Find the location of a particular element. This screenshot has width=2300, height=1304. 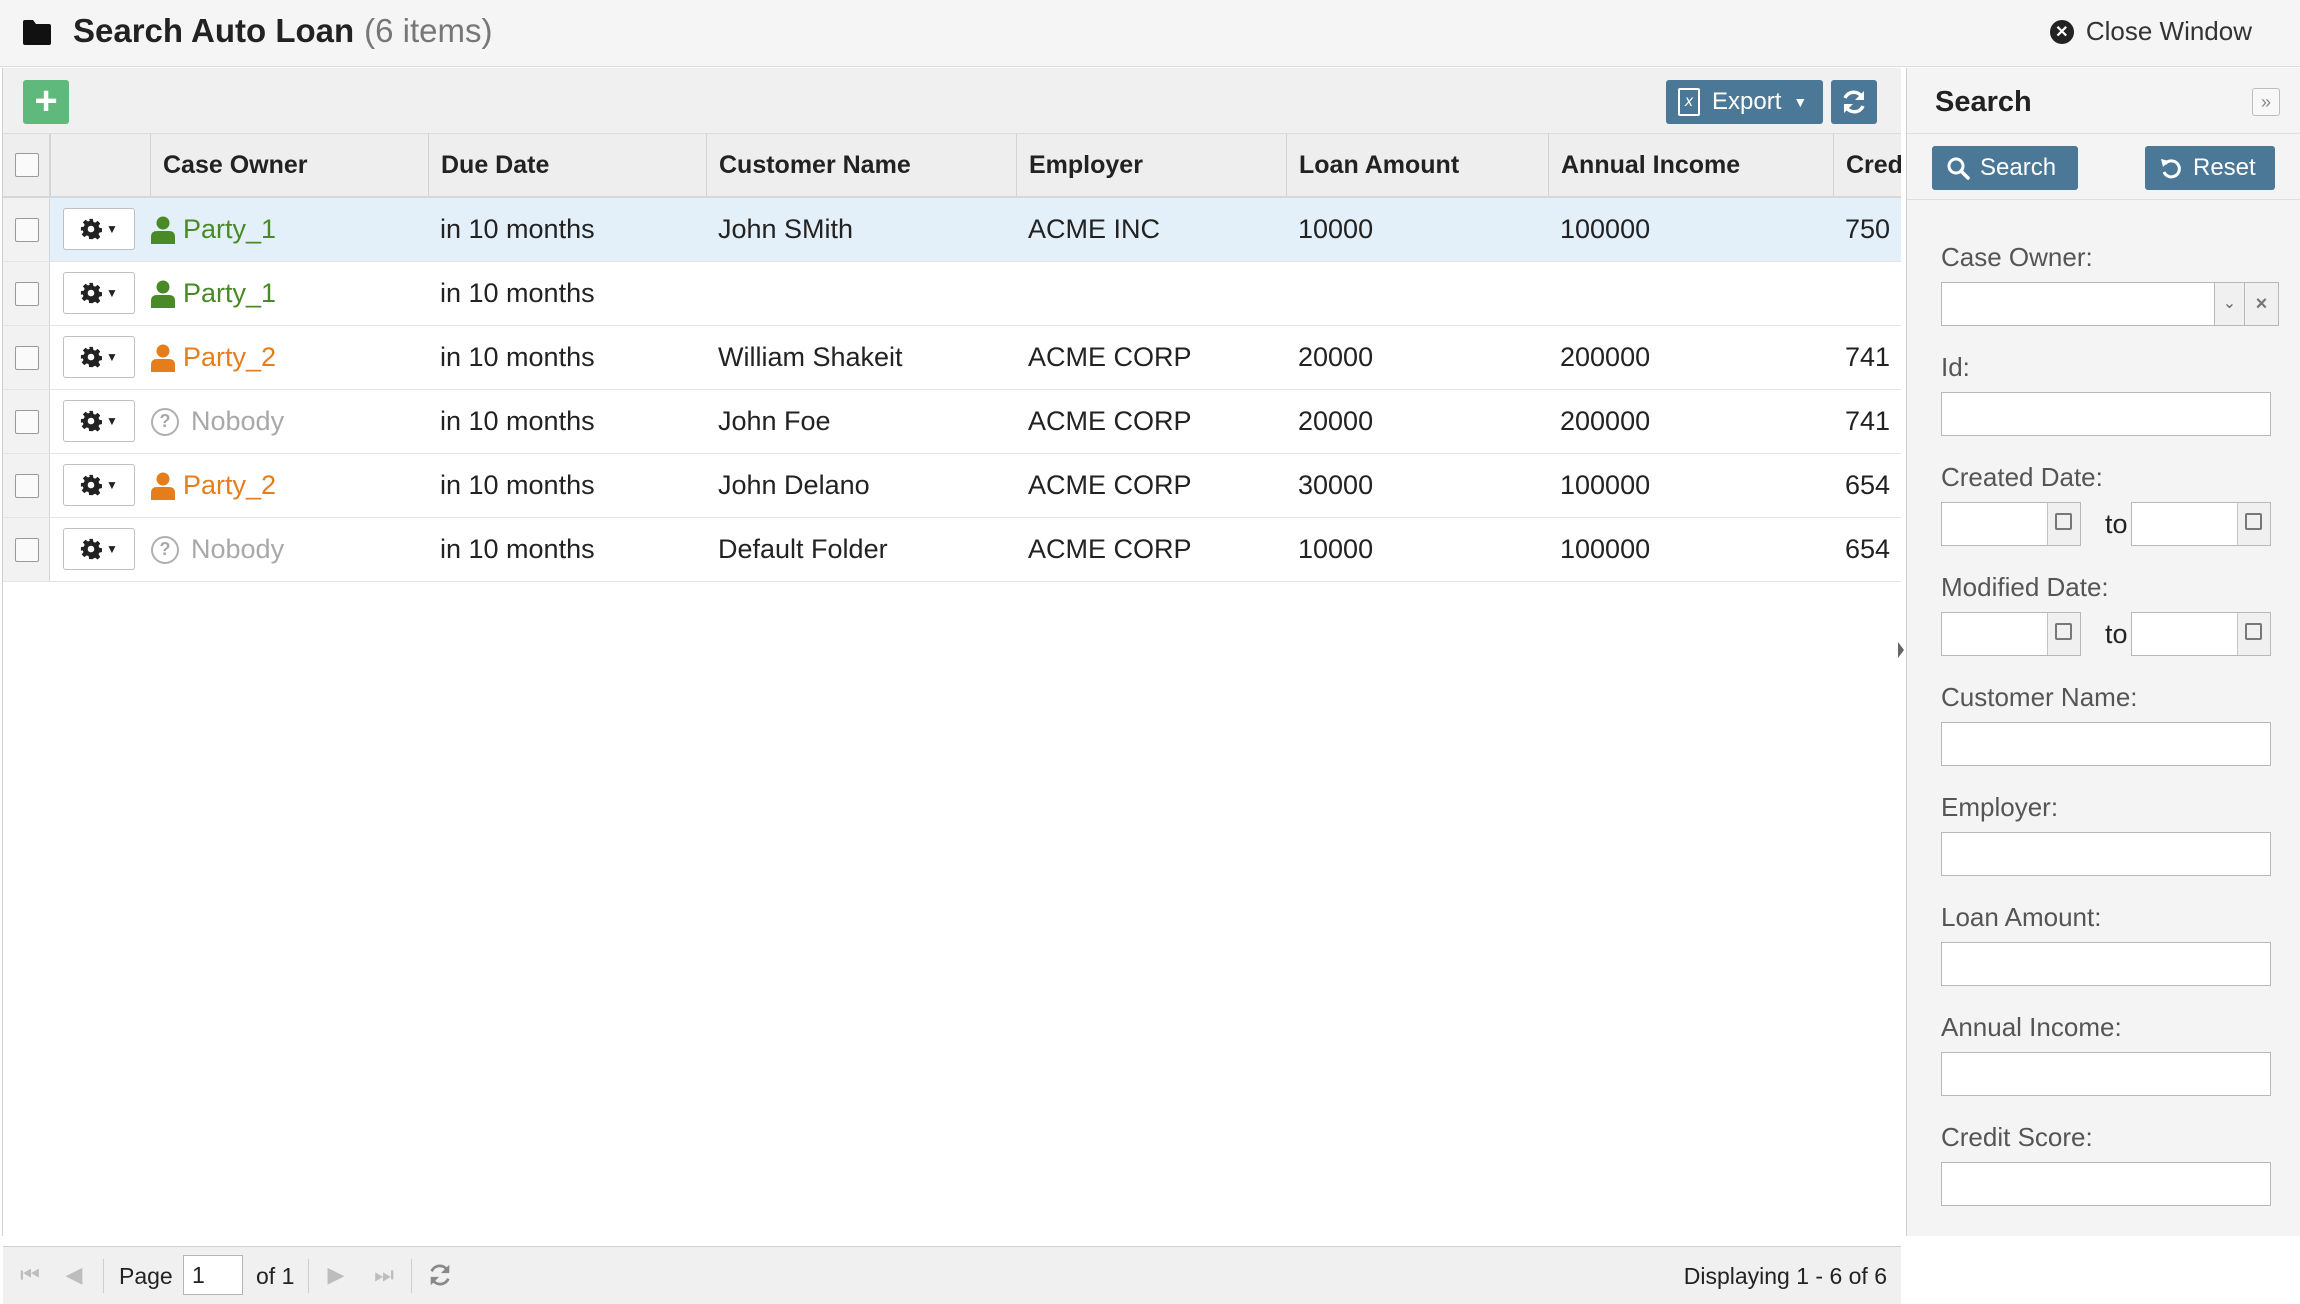

customer-name-input is located at coordinates (2106, 744).